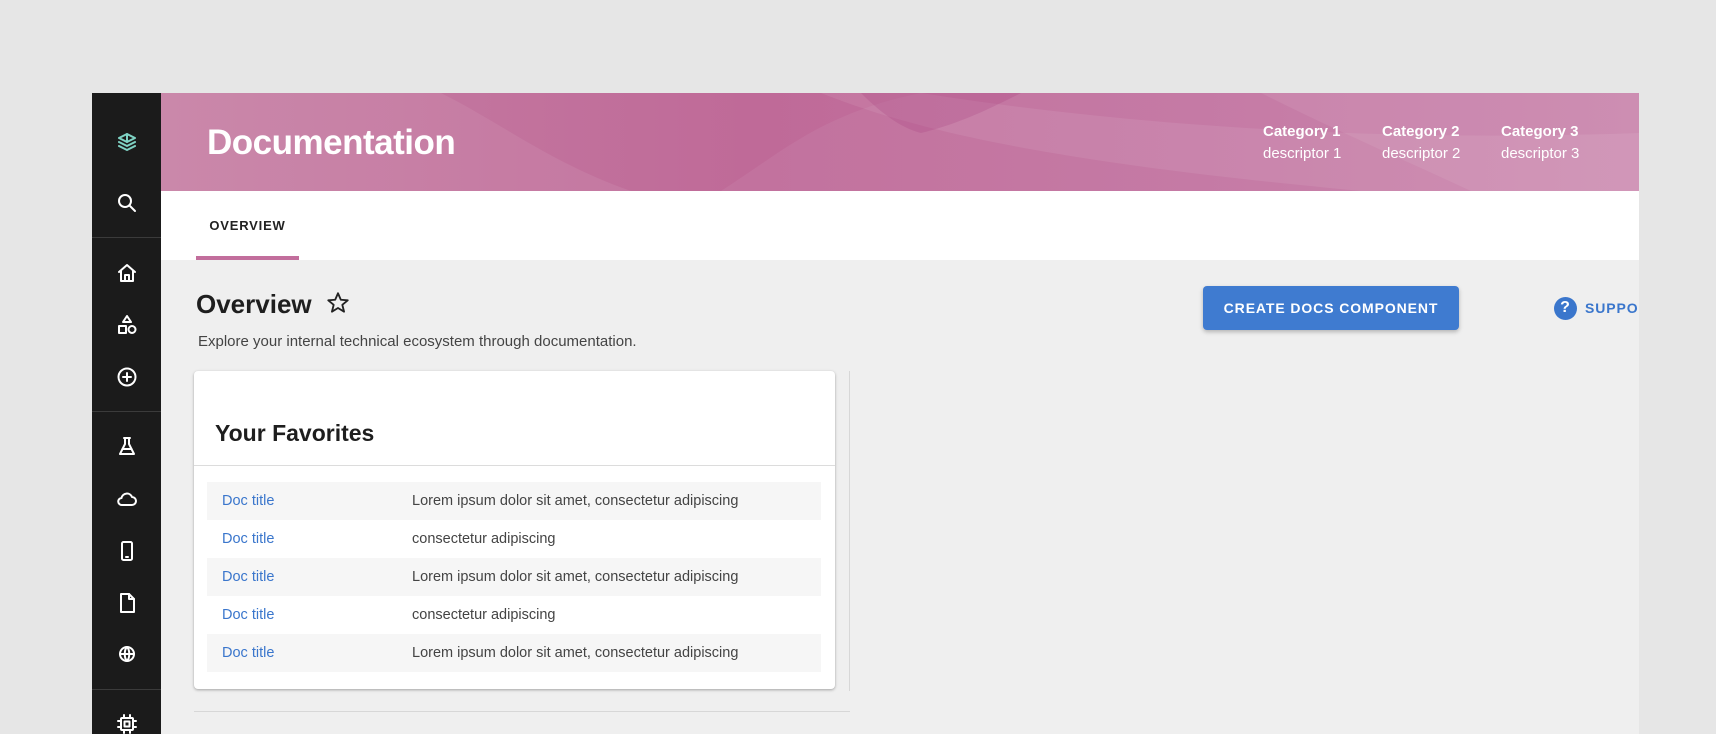 The width and height of the screenshot is (1716, 734). Describe the element at coordinates (1612, 308) in the screenshot. I see `support-label: SUPPORT` at that location.